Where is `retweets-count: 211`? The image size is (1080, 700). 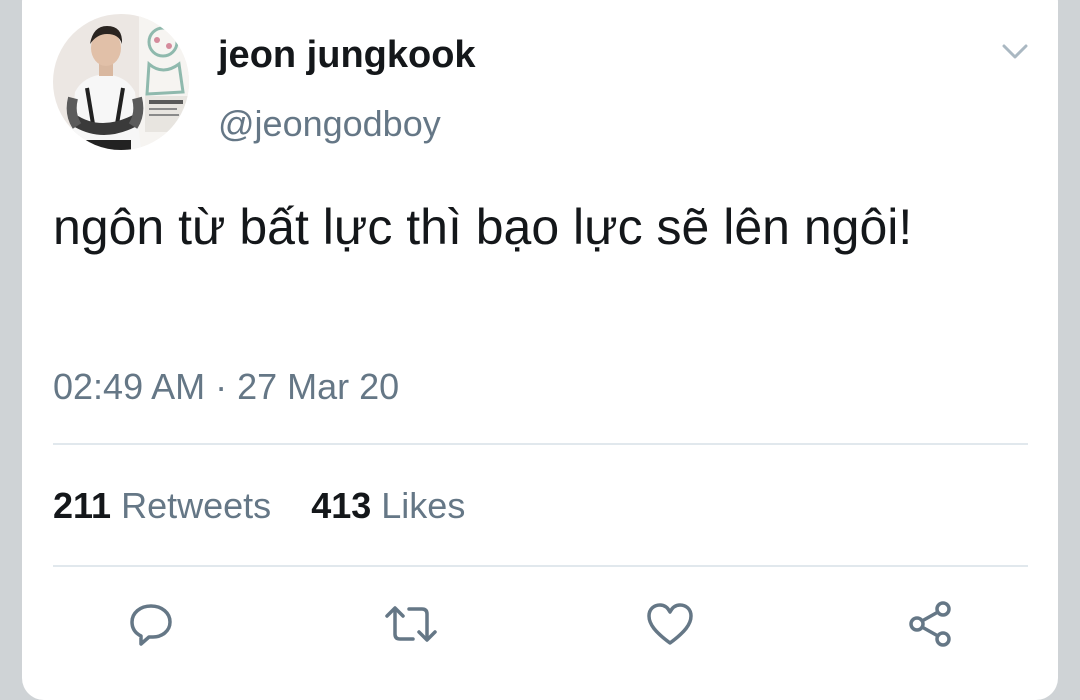 retweets-count: 211 is located at coordinates (82, 505).